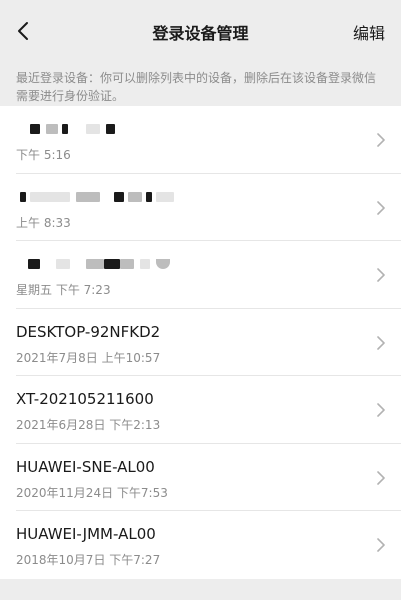 The width and height of the screenshot is (401, 600). Describe the element at coordinates (200, 410) in the screenshot. I see `device-row: XT-202105211600 2021年6月28日 下午2:13` at that location.